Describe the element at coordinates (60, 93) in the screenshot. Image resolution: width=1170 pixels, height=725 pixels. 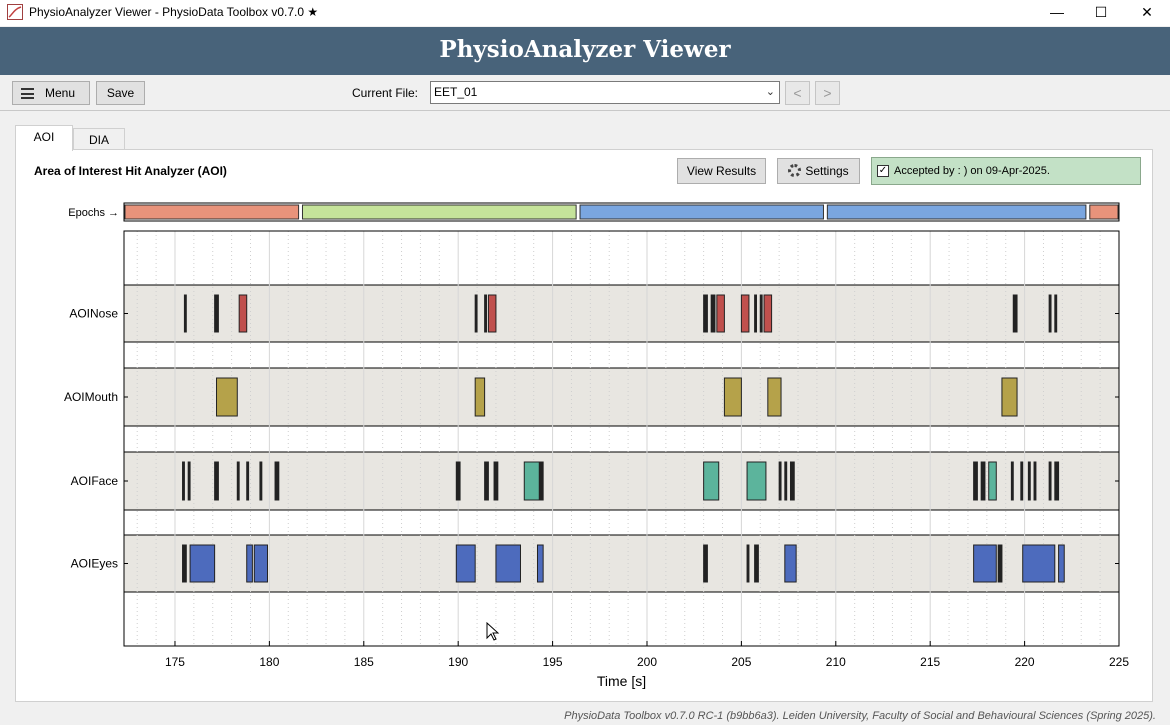
I see `menu-button-label: Menu` at that location.